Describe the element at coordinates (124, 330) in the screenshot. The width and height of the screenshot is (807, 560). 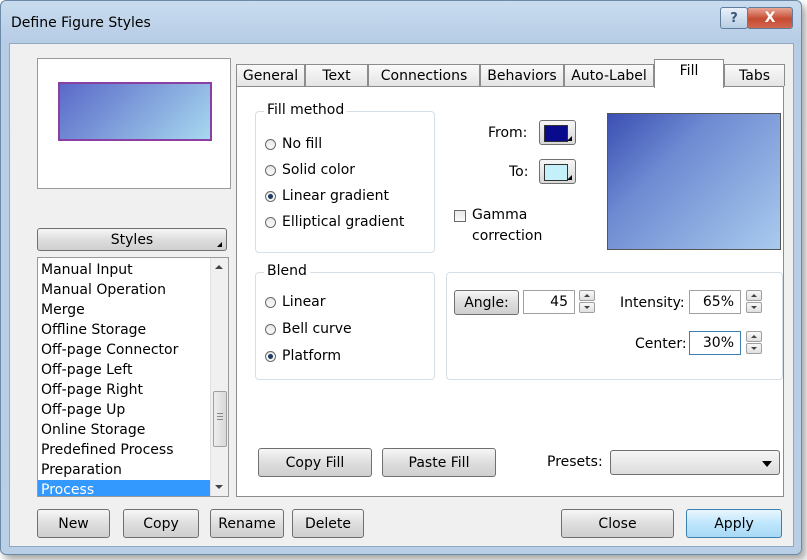
I see `list-item: Offline Storage` at that location.